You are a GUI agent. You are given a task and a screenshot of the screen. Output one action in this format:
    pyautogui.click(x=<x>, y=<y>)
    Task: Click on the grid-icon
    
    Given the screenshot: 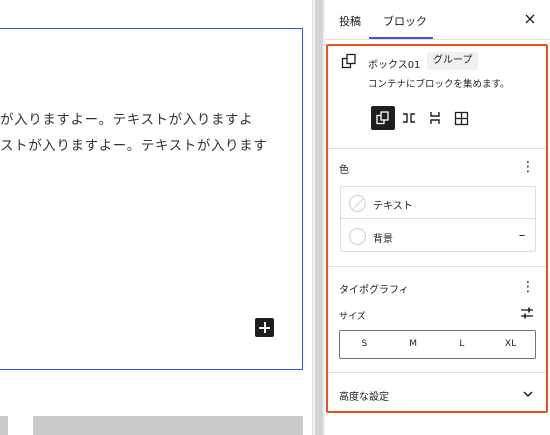 What is the action you would take?
    pyautogui.click(x=461, y=118)
    